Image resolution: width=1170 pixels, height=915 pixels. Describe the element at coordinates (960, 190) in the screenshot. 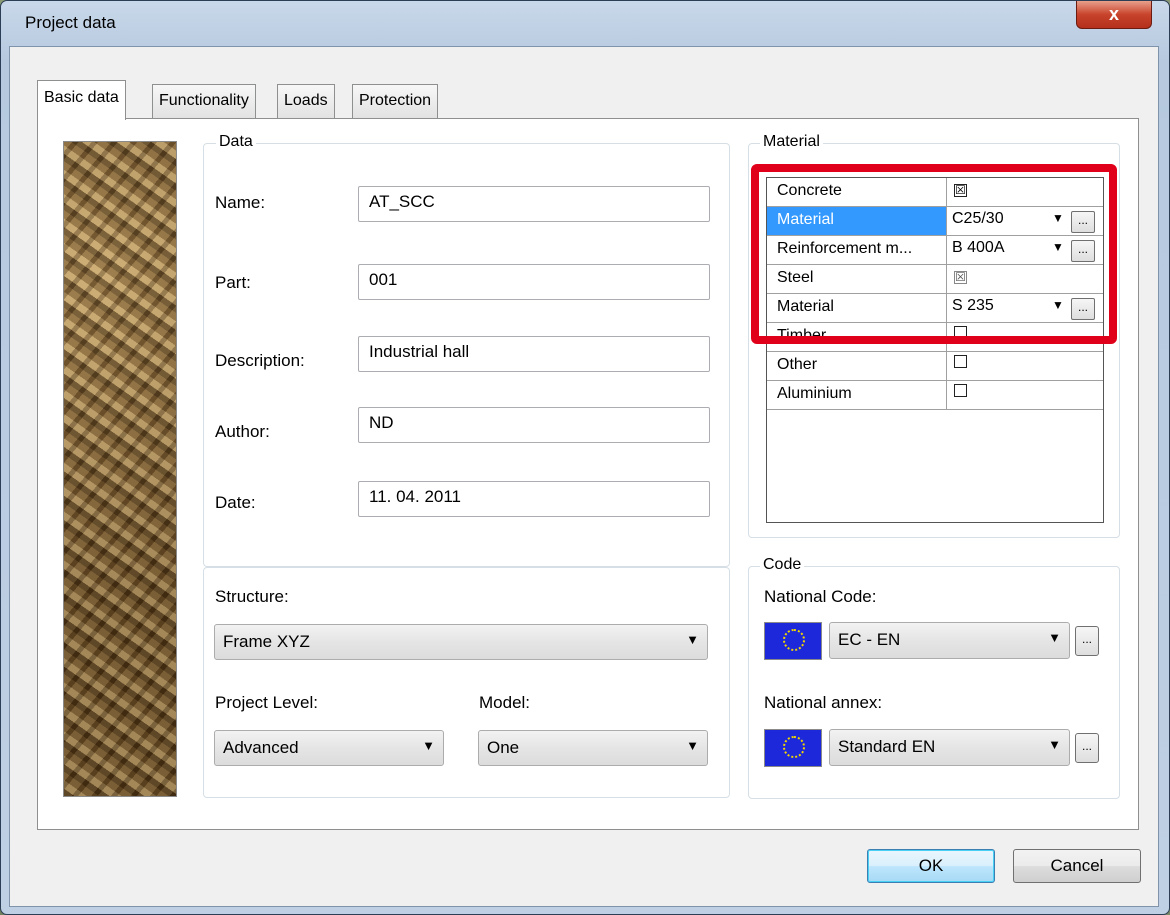

I see `concrete-checkbox: ☒` at that location.